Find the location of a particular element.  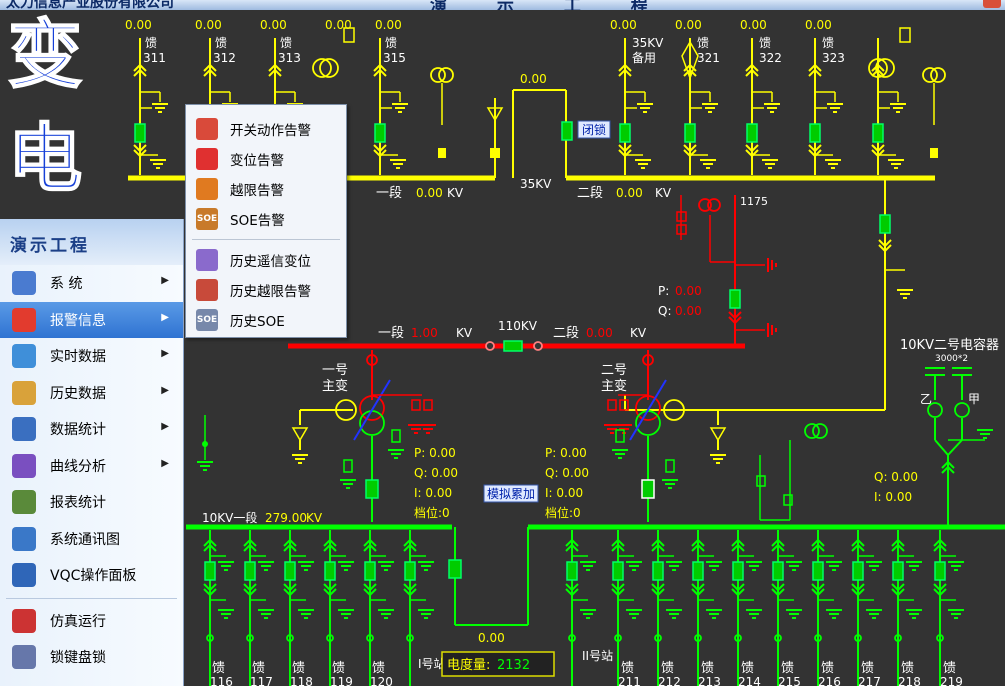

incoming-id: 1175 is located at coordinates (754, 201).